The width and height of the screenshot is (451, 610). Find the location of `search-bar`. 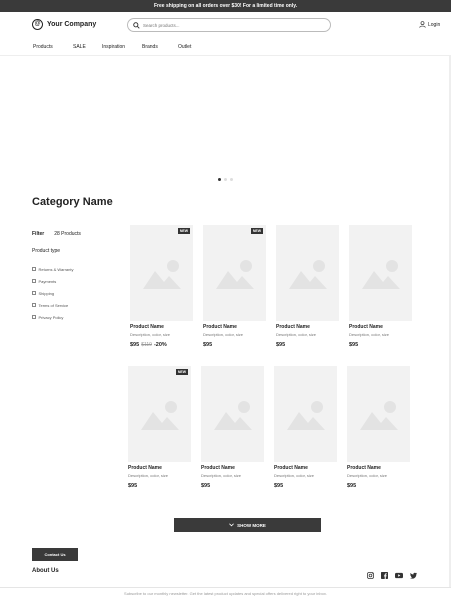

search-bar is located at coordinates (229, 25).